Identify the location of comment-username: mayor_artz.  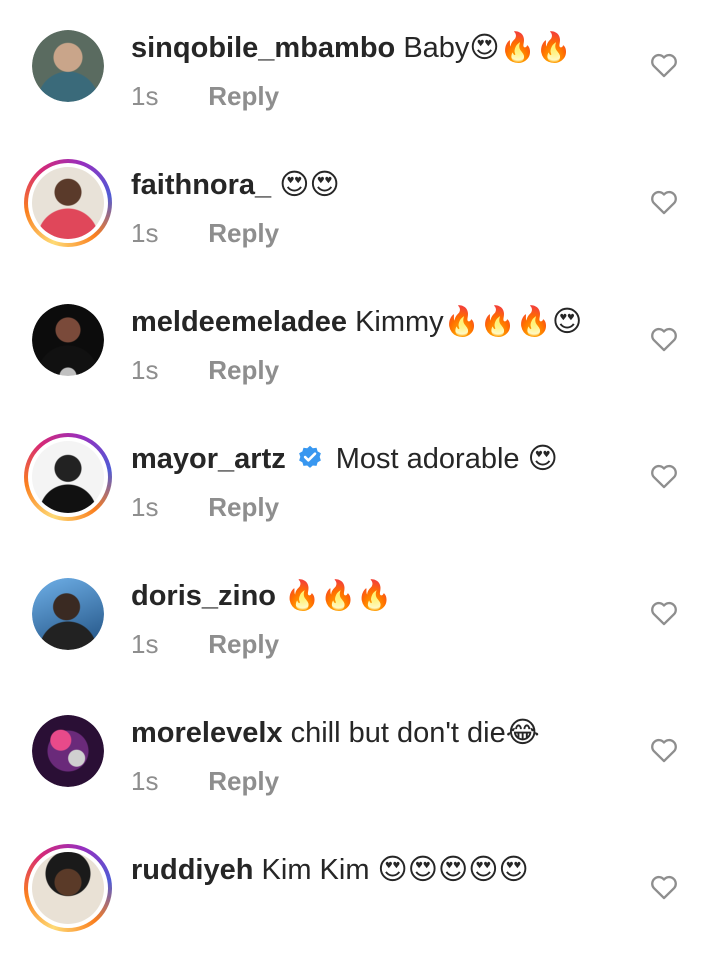
(208, 459).